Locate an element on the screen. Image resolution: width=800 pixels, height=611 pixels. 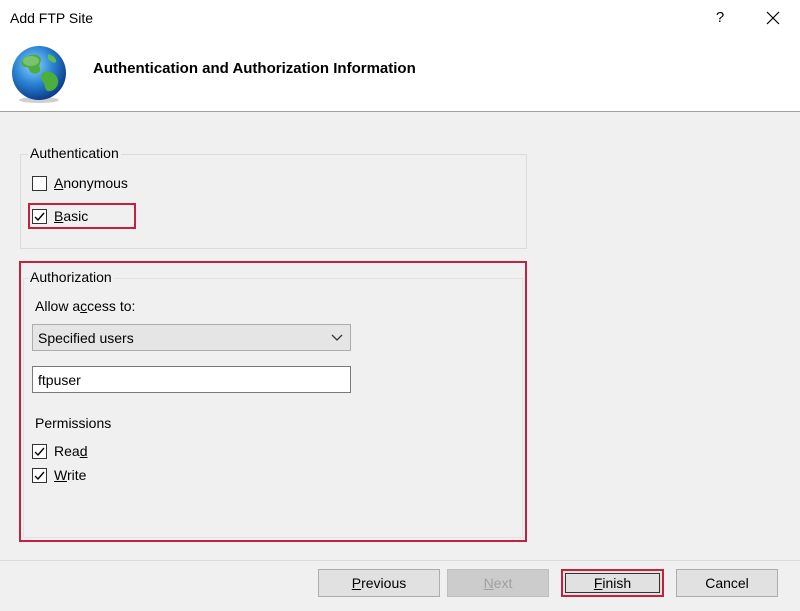
anonymous-checkbox-row: Anonymous is located at coordinates (80, 183).